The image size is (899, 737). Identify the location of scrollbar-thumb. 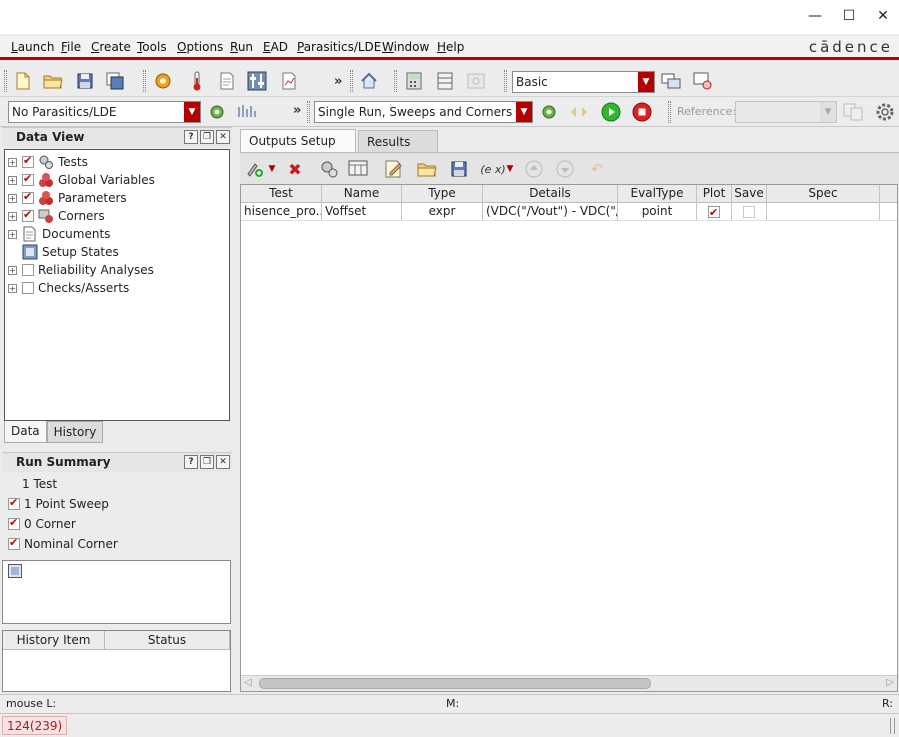
(455, 683).